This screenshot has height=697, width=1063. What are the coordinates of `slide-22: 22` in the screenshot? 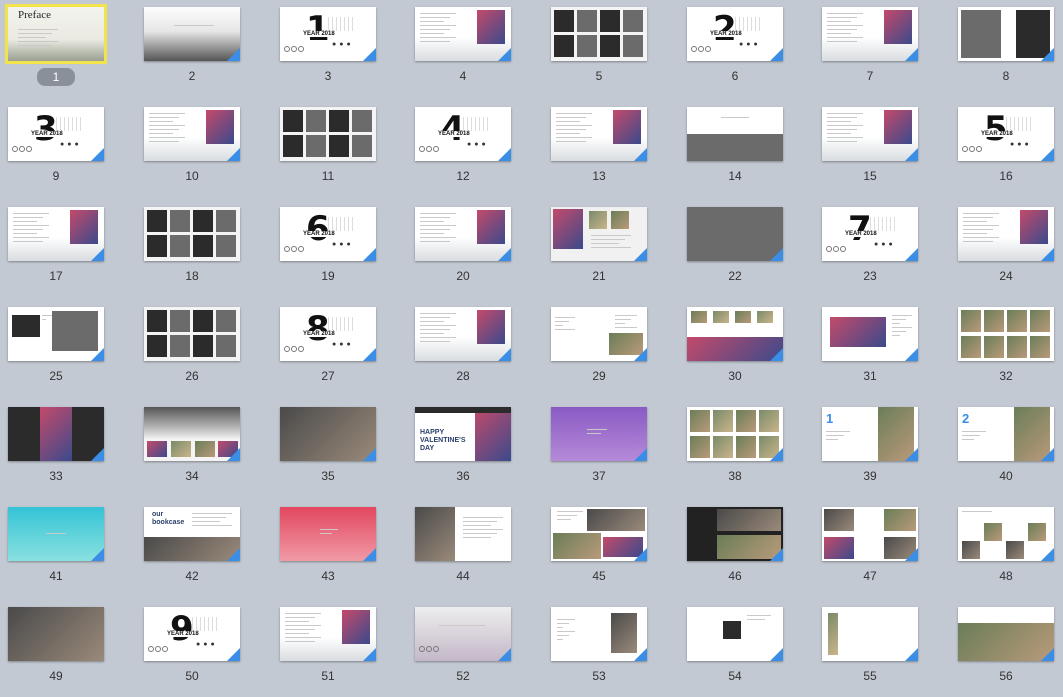 It's located at (755, 252).